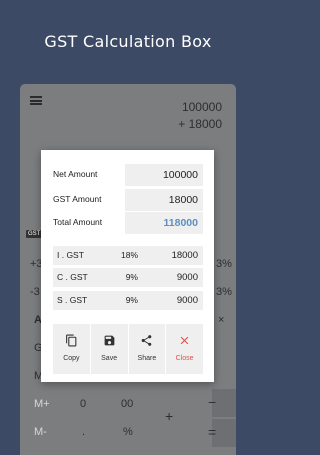  What do you see at coordinates (128, 41) in the screenshot?
I see `banner-title: GST Calculation Box` at bounding box center [128, 41].